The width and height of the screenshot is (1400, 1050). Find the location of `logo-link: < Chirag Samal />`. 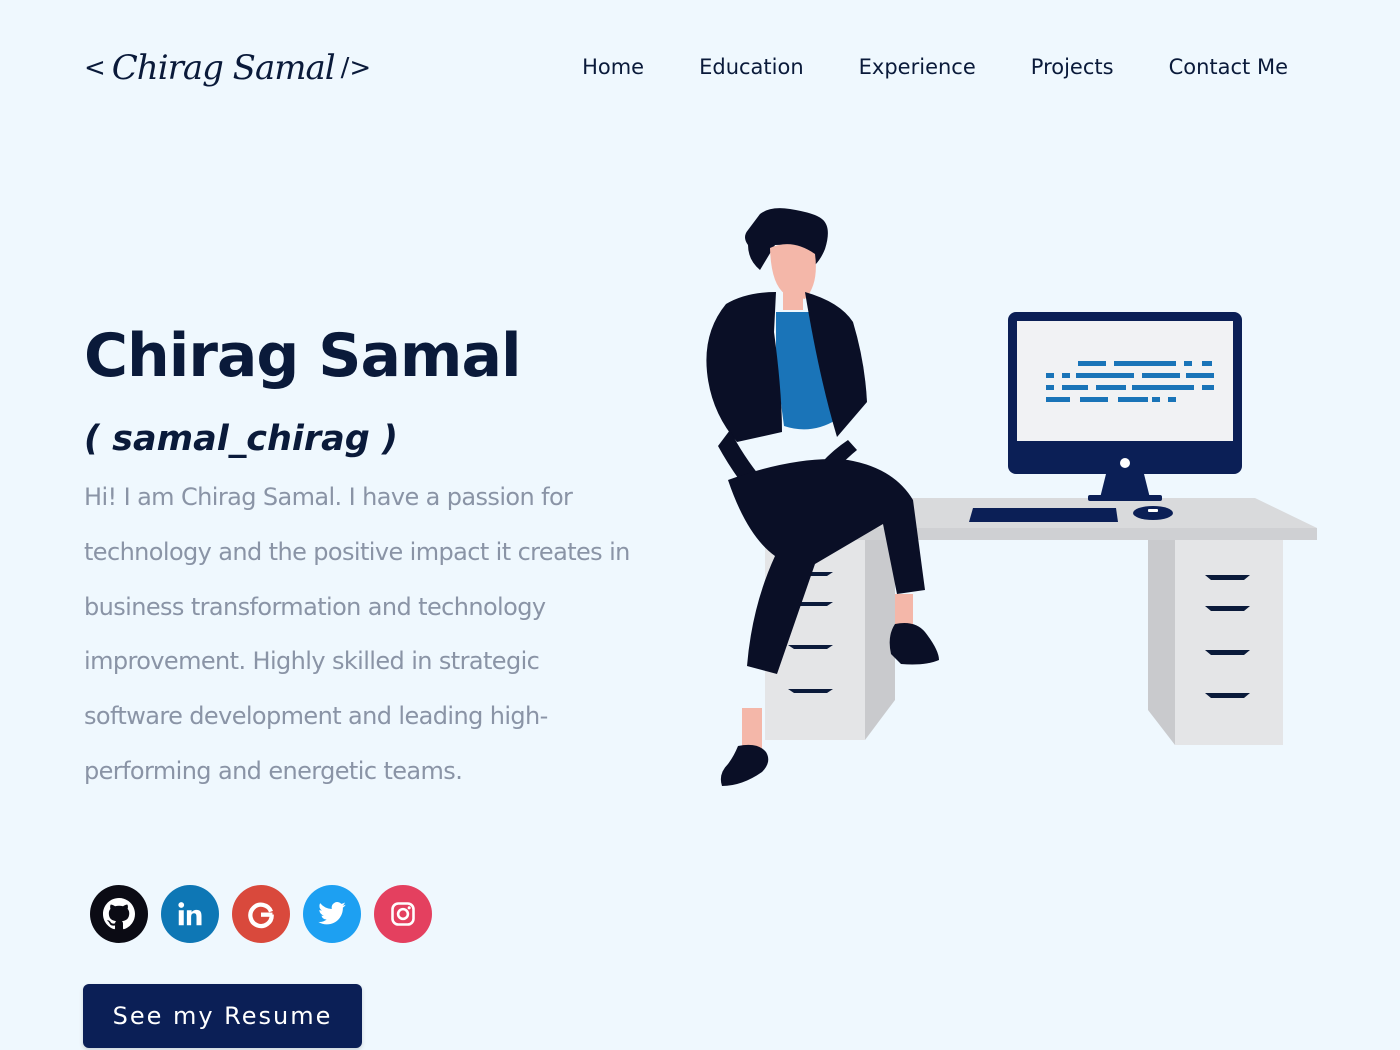

logo-link: < Chirag Samal /> is located at coordinates (227, 68).